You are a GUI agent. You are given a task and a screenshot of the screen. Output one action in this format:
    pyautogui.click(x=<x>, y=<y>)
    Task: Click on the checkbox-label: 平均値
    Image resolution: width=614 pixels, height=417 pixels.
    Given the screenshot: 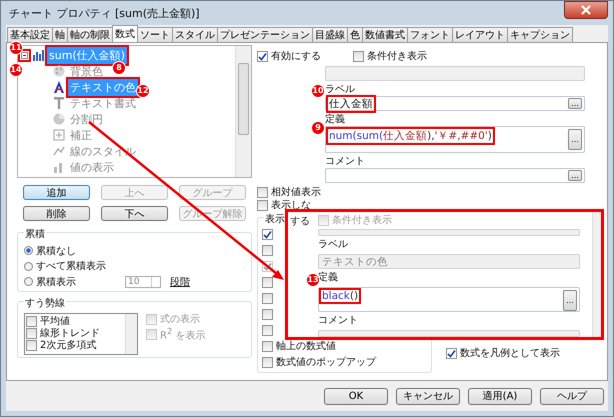 What is the action you would take?
    pyautogui.click(x=55, y=321)
    